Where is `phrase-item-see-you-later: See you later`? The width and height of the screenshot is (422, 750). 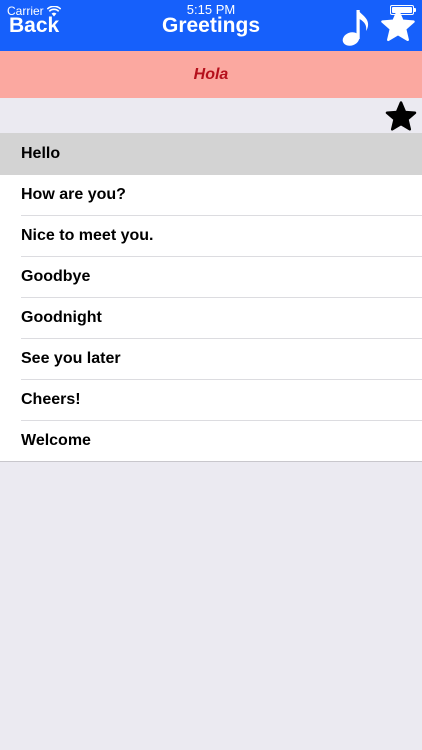
phrase-item-see-you-later: See you later is located at coordinates (211, 358).